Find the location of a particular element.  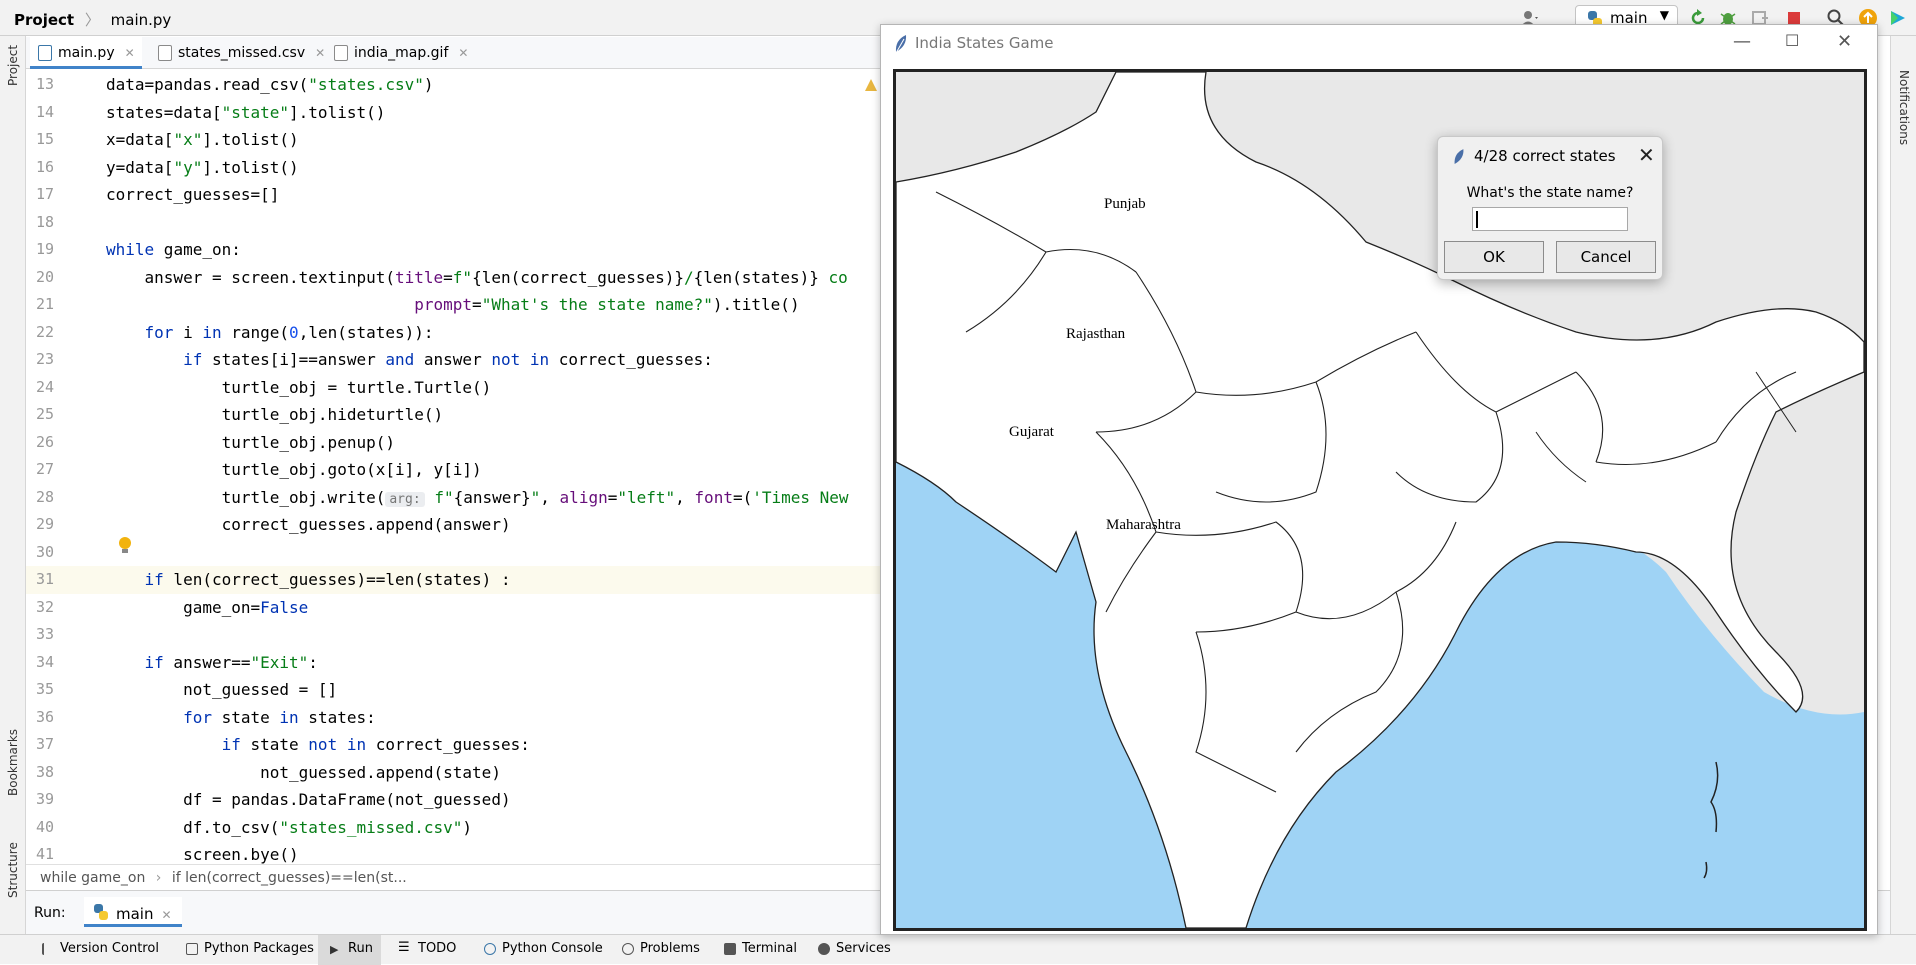

ok-button: OK is located at coordinates (1494, 257).